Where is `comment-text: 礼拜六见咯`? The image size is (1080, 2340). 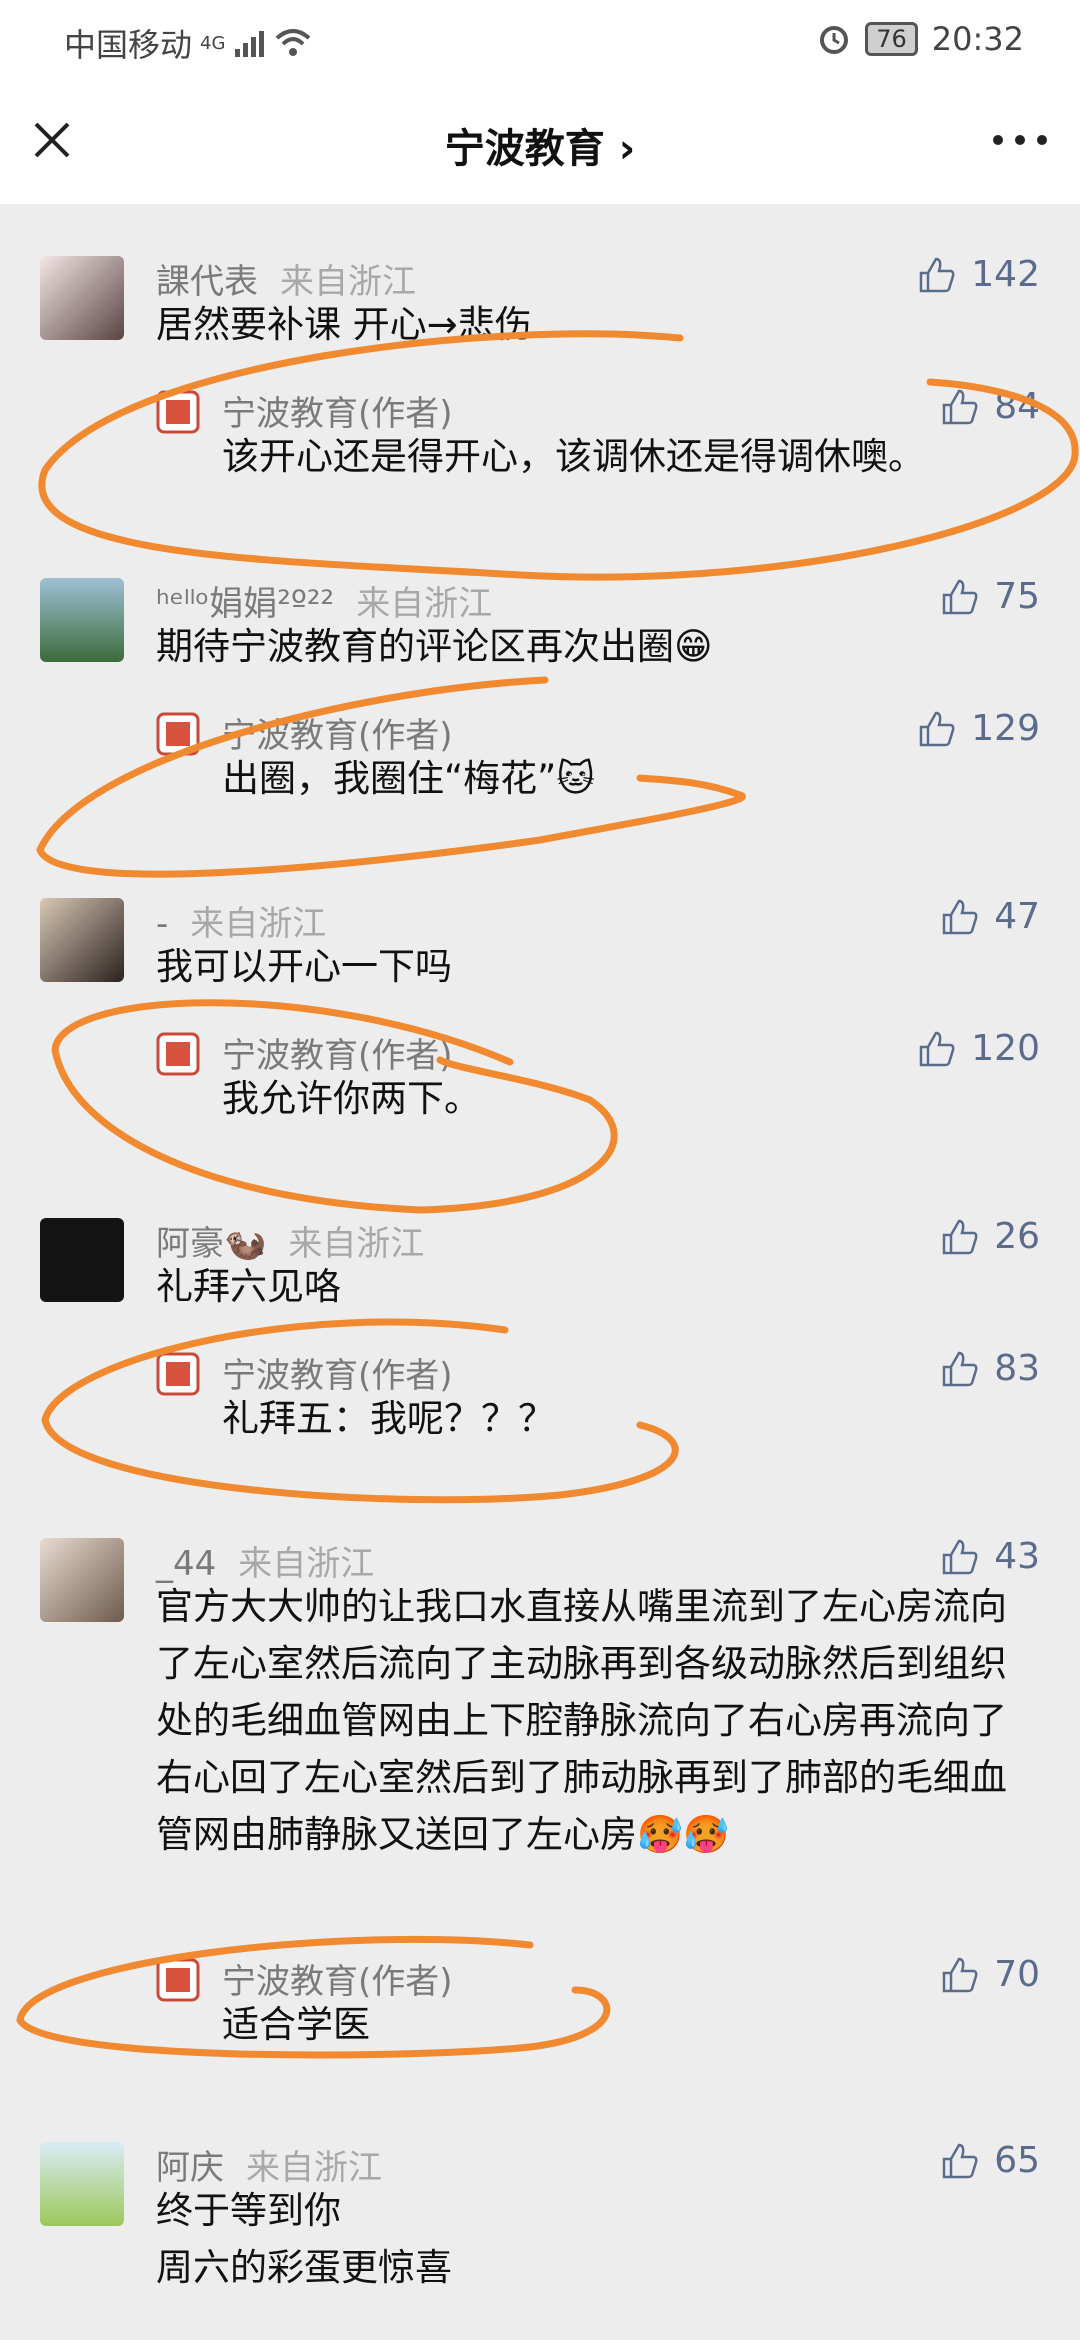
comment-text: 礼拜六见咯 is located at coordinates (248, 1286).